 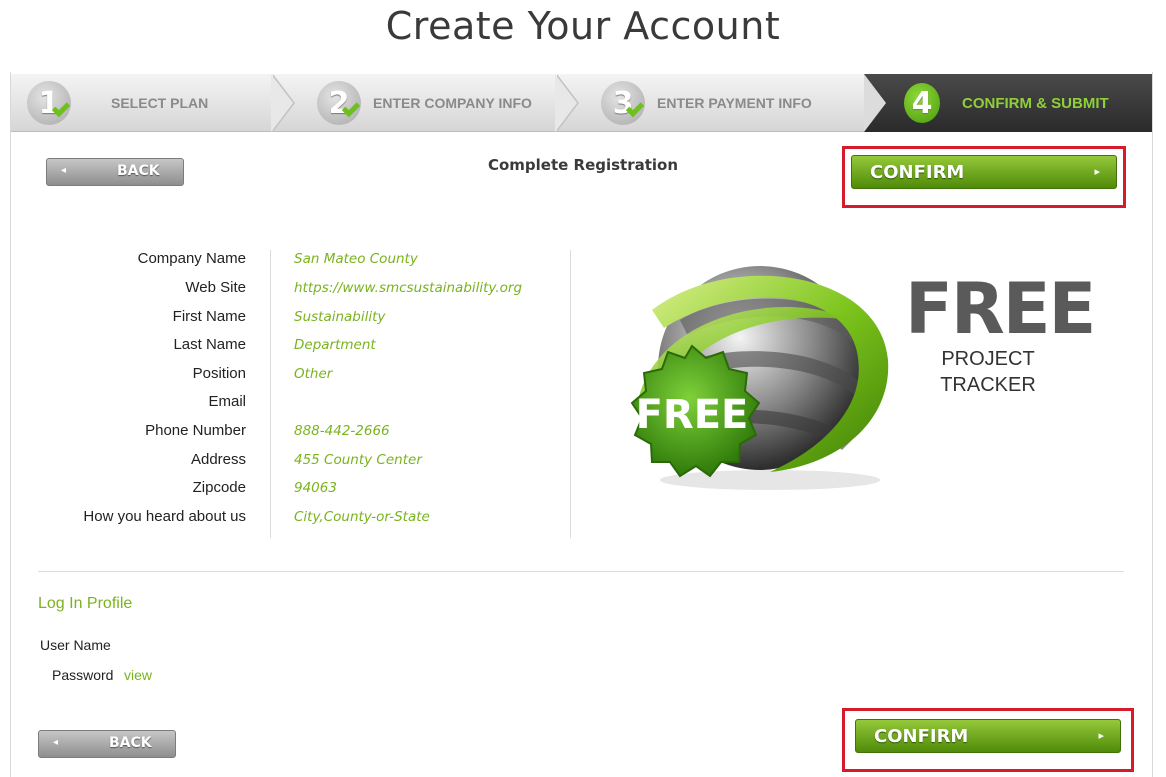 I want to click on promo-line-2: TRACKER, so click(x=988, y=385).